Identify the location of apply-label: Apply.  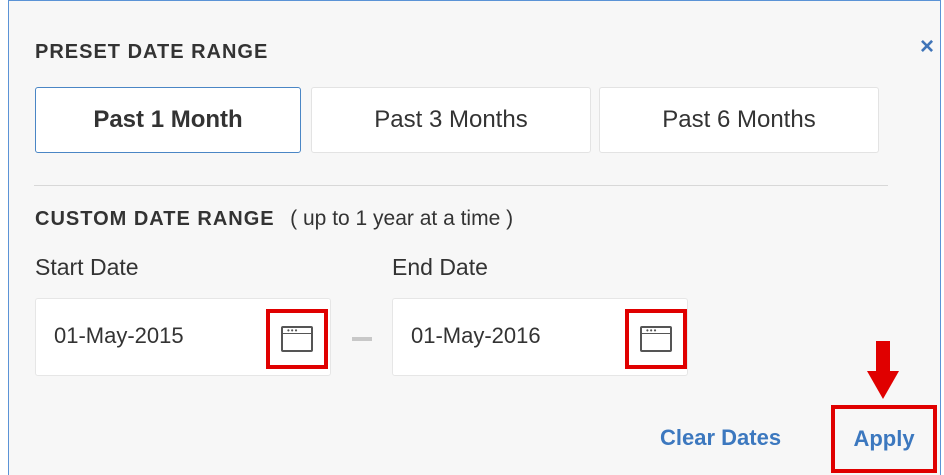
(884, 438).